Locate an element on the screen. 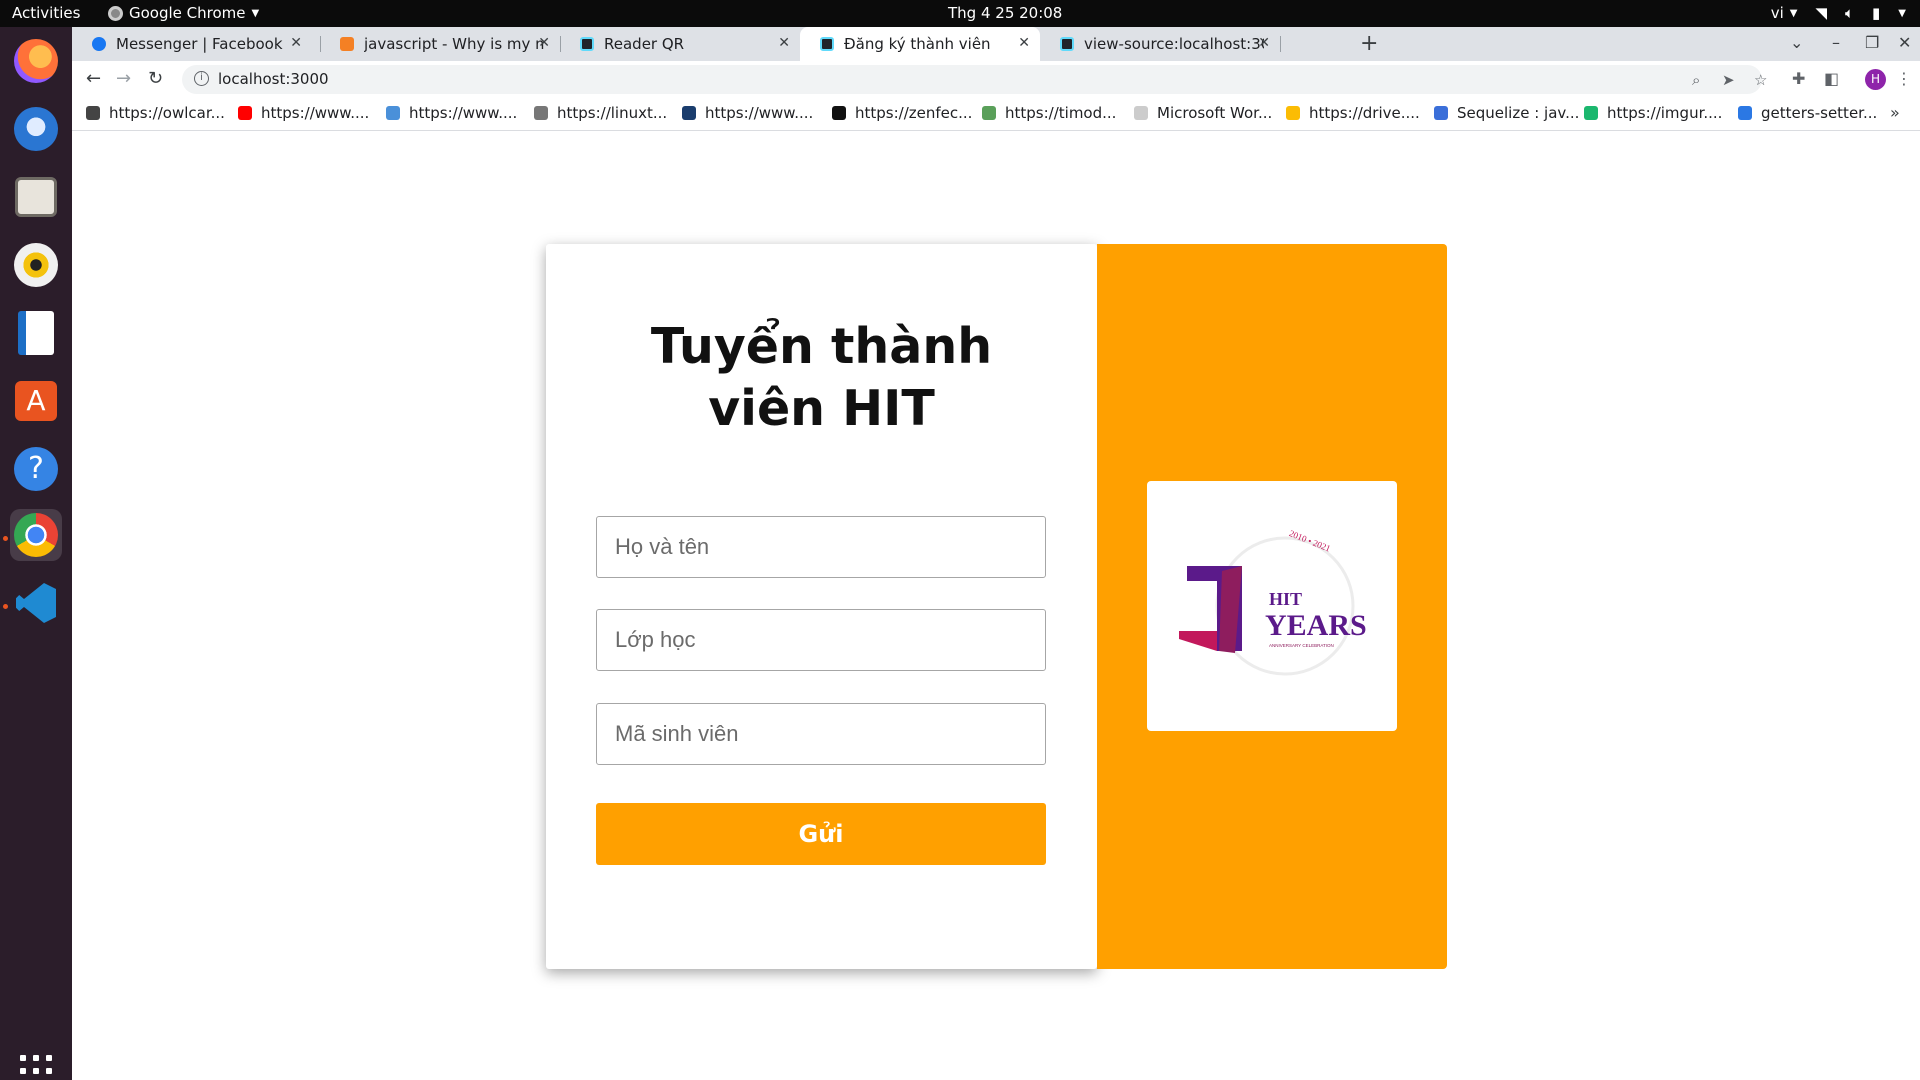  full-name-input is located at coordinates (821, 547).